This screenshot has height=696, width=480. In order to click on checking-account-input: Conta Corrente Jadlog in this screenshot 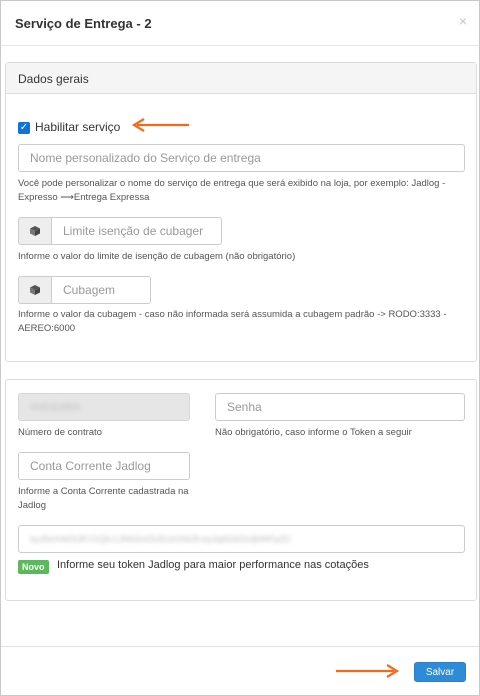, I will do `click(104, 466)`.